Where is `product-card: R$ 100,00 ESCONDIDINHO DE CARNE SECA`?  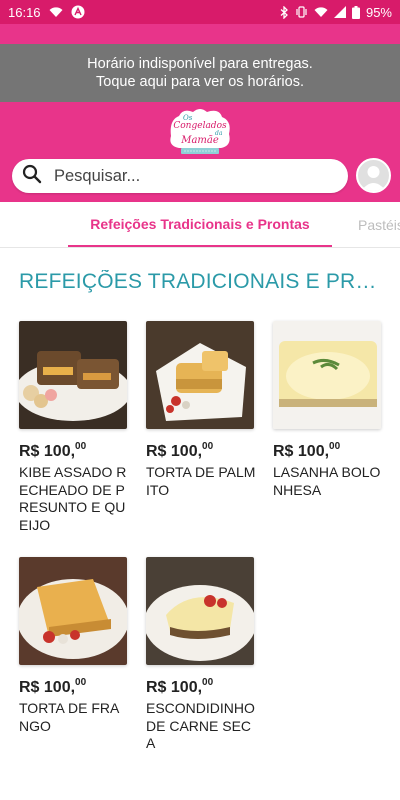
product-card: R$ 100,00 ESCONDIDINHO DE CARNE SECA is located at coordinates (201, 655).